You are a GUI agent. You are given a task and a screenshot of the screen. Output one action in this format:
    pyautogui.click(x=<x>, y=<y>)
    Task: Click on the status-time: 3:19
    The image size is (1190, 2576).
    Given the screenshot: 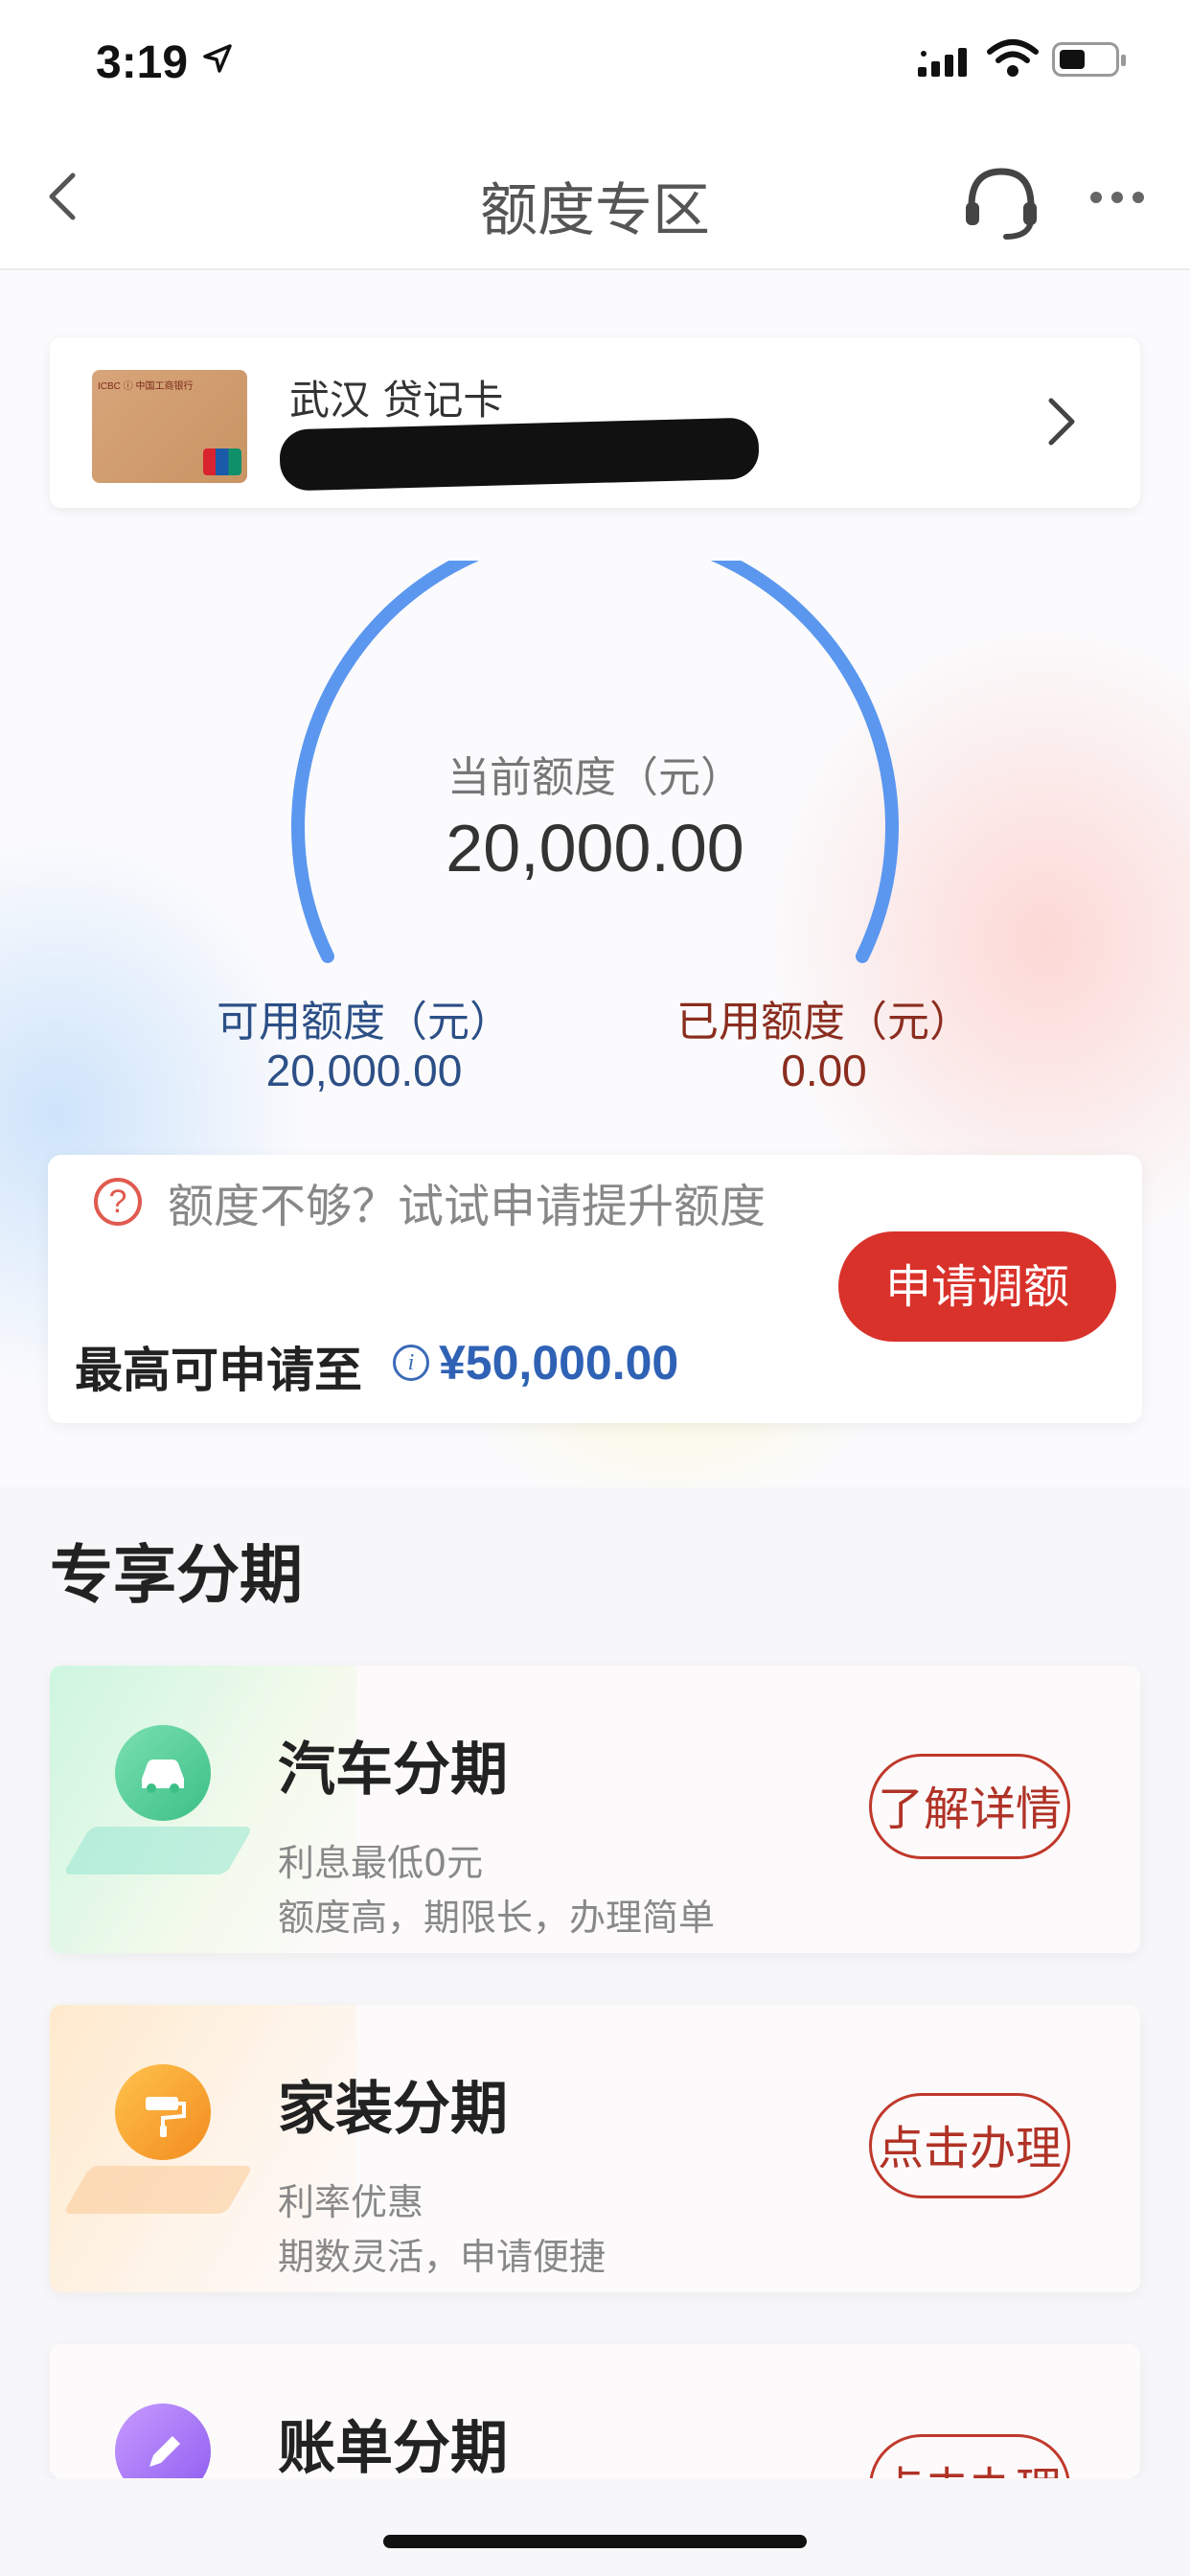 What is the action you would take?
    pyautogui.click(x=143, y=63)
    